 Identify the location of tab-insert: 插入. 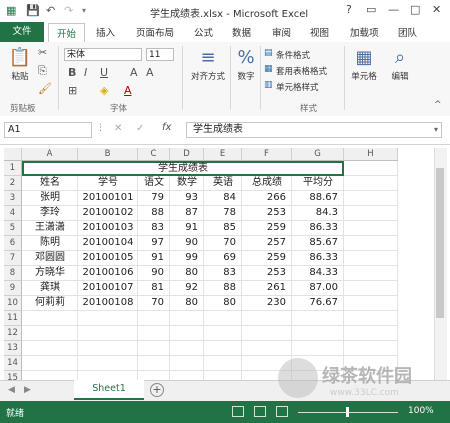
(105, 32).